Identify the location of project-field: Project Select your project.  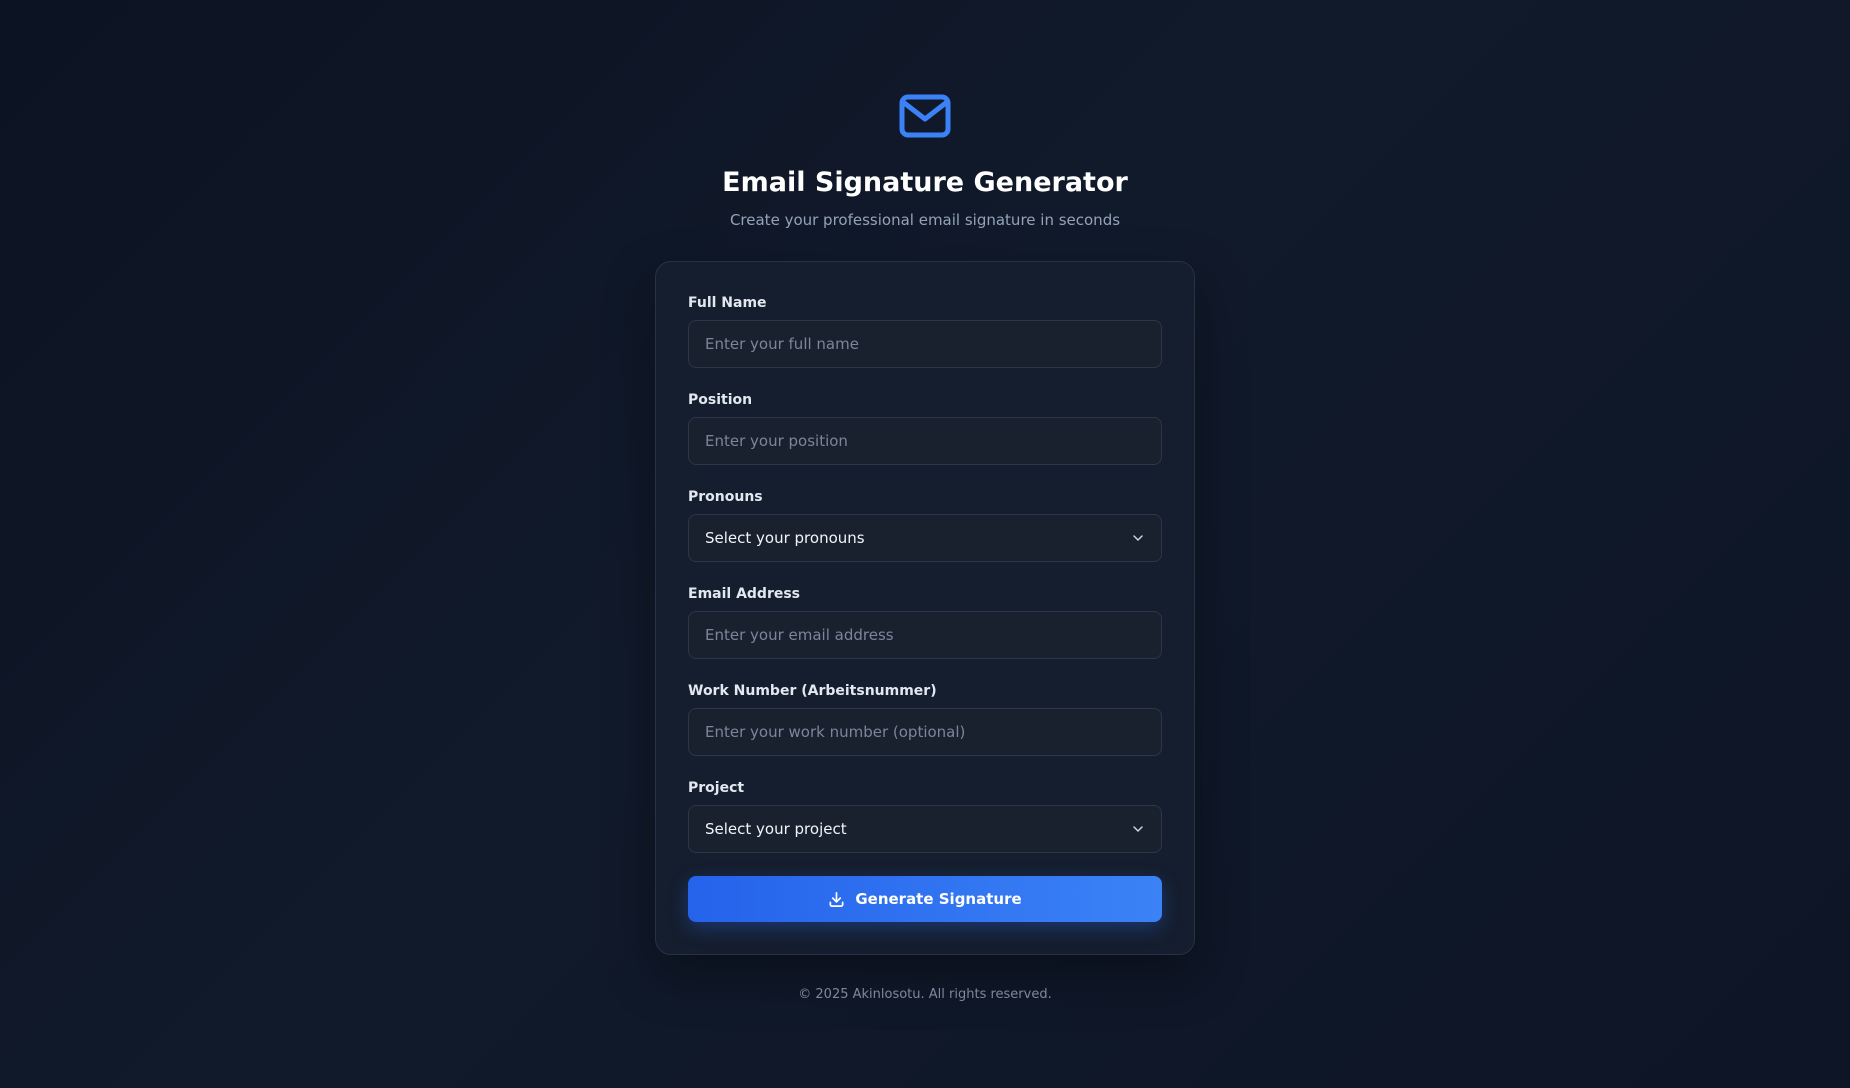
(925, 816).